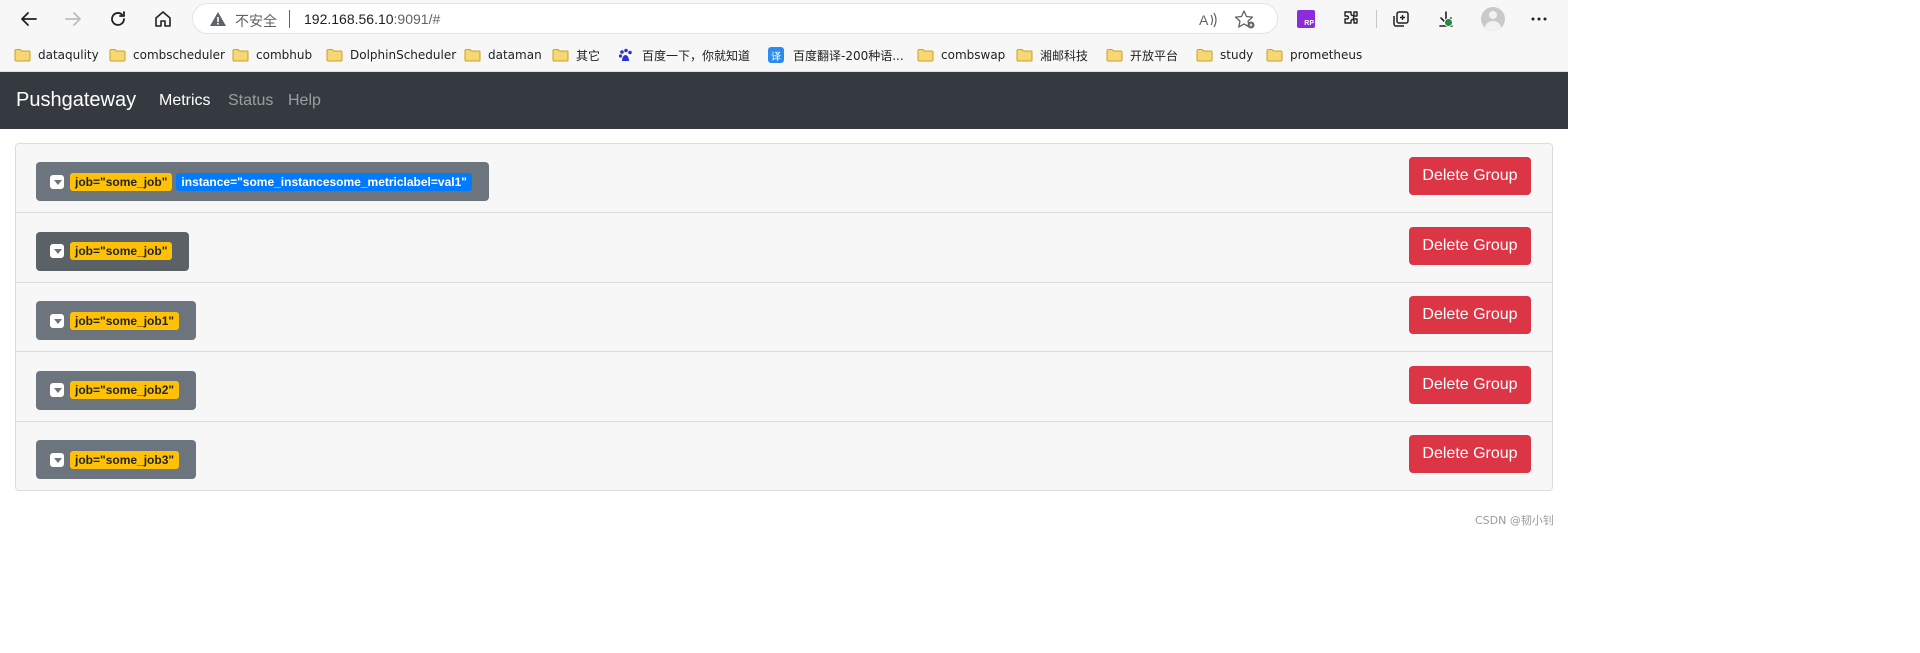 The image size is (1920, 653). I want to click on metric-group-row: job="some_job1" Delete Group, so click(784, 317).